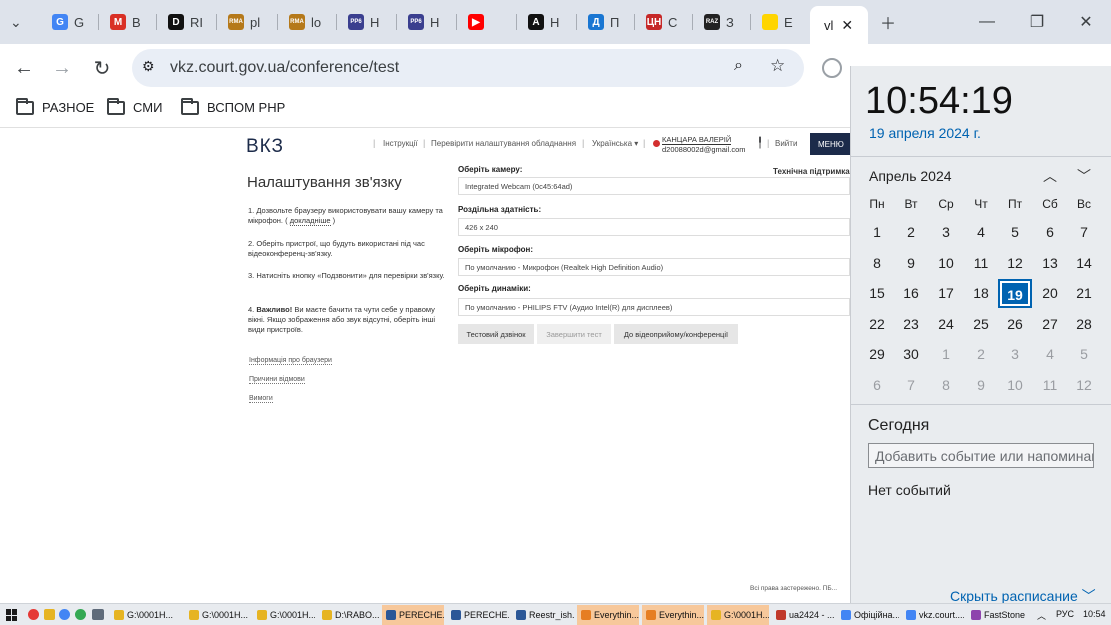 The image size is (1111, 625). What do you see at coordinates (877, 324) in the screenshot?
I see `calendar-day: 22` at bounding box center [877, 324].